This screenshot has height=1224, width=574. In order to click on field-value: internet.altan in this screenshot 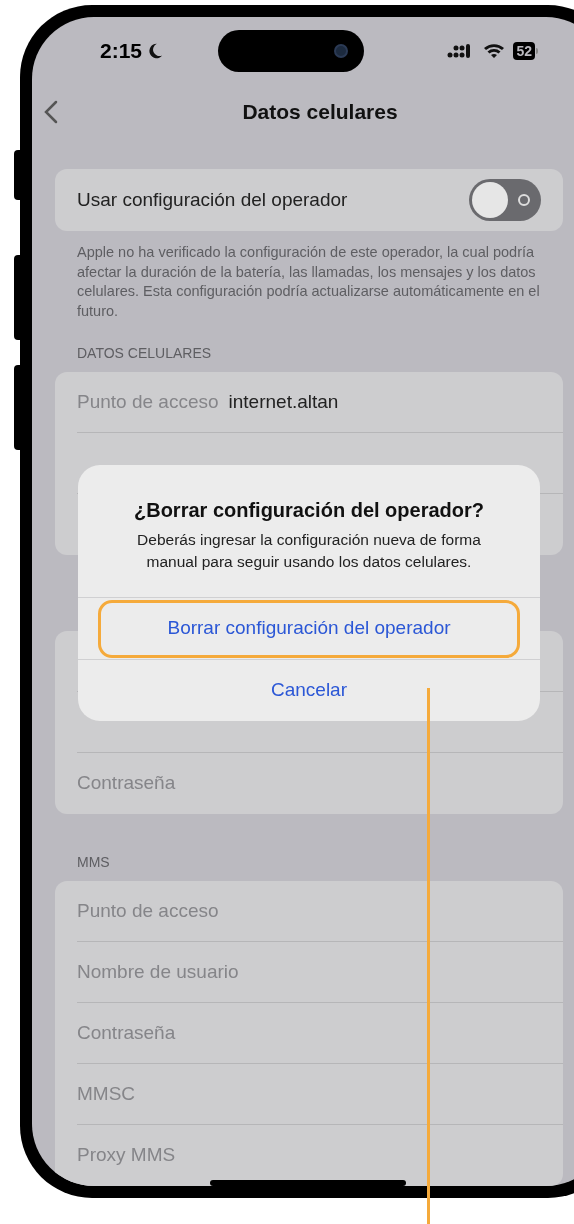, I will do `click(283, 402)`.